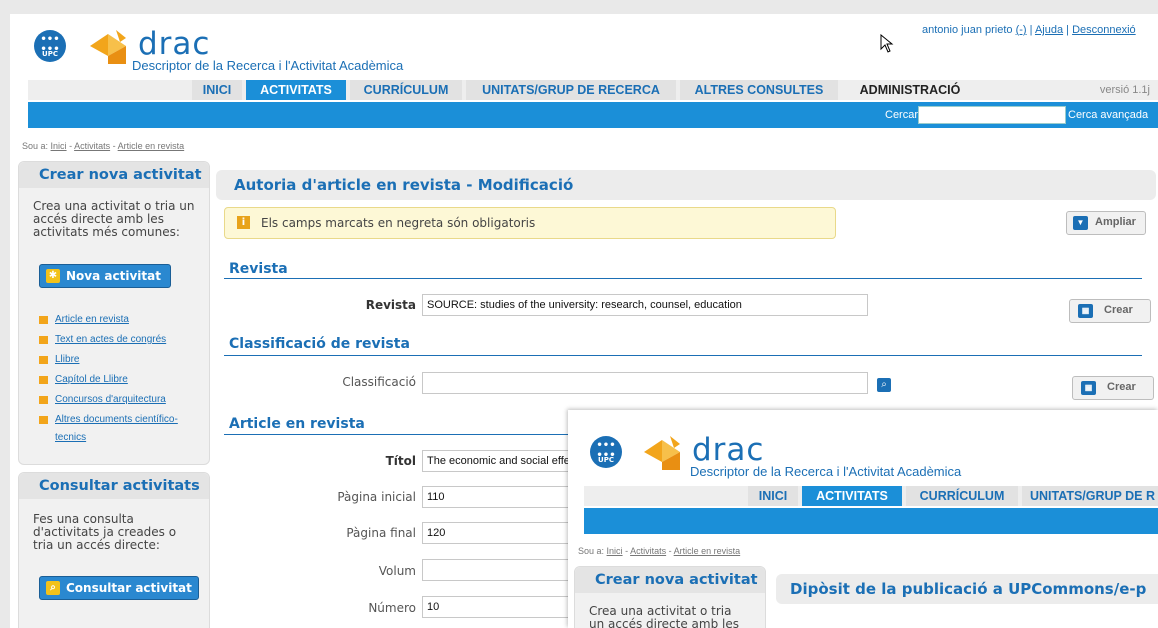  I want to click on page-title: Dipòsit de la publicació a UPCommons/e-p, so click(968, 589).